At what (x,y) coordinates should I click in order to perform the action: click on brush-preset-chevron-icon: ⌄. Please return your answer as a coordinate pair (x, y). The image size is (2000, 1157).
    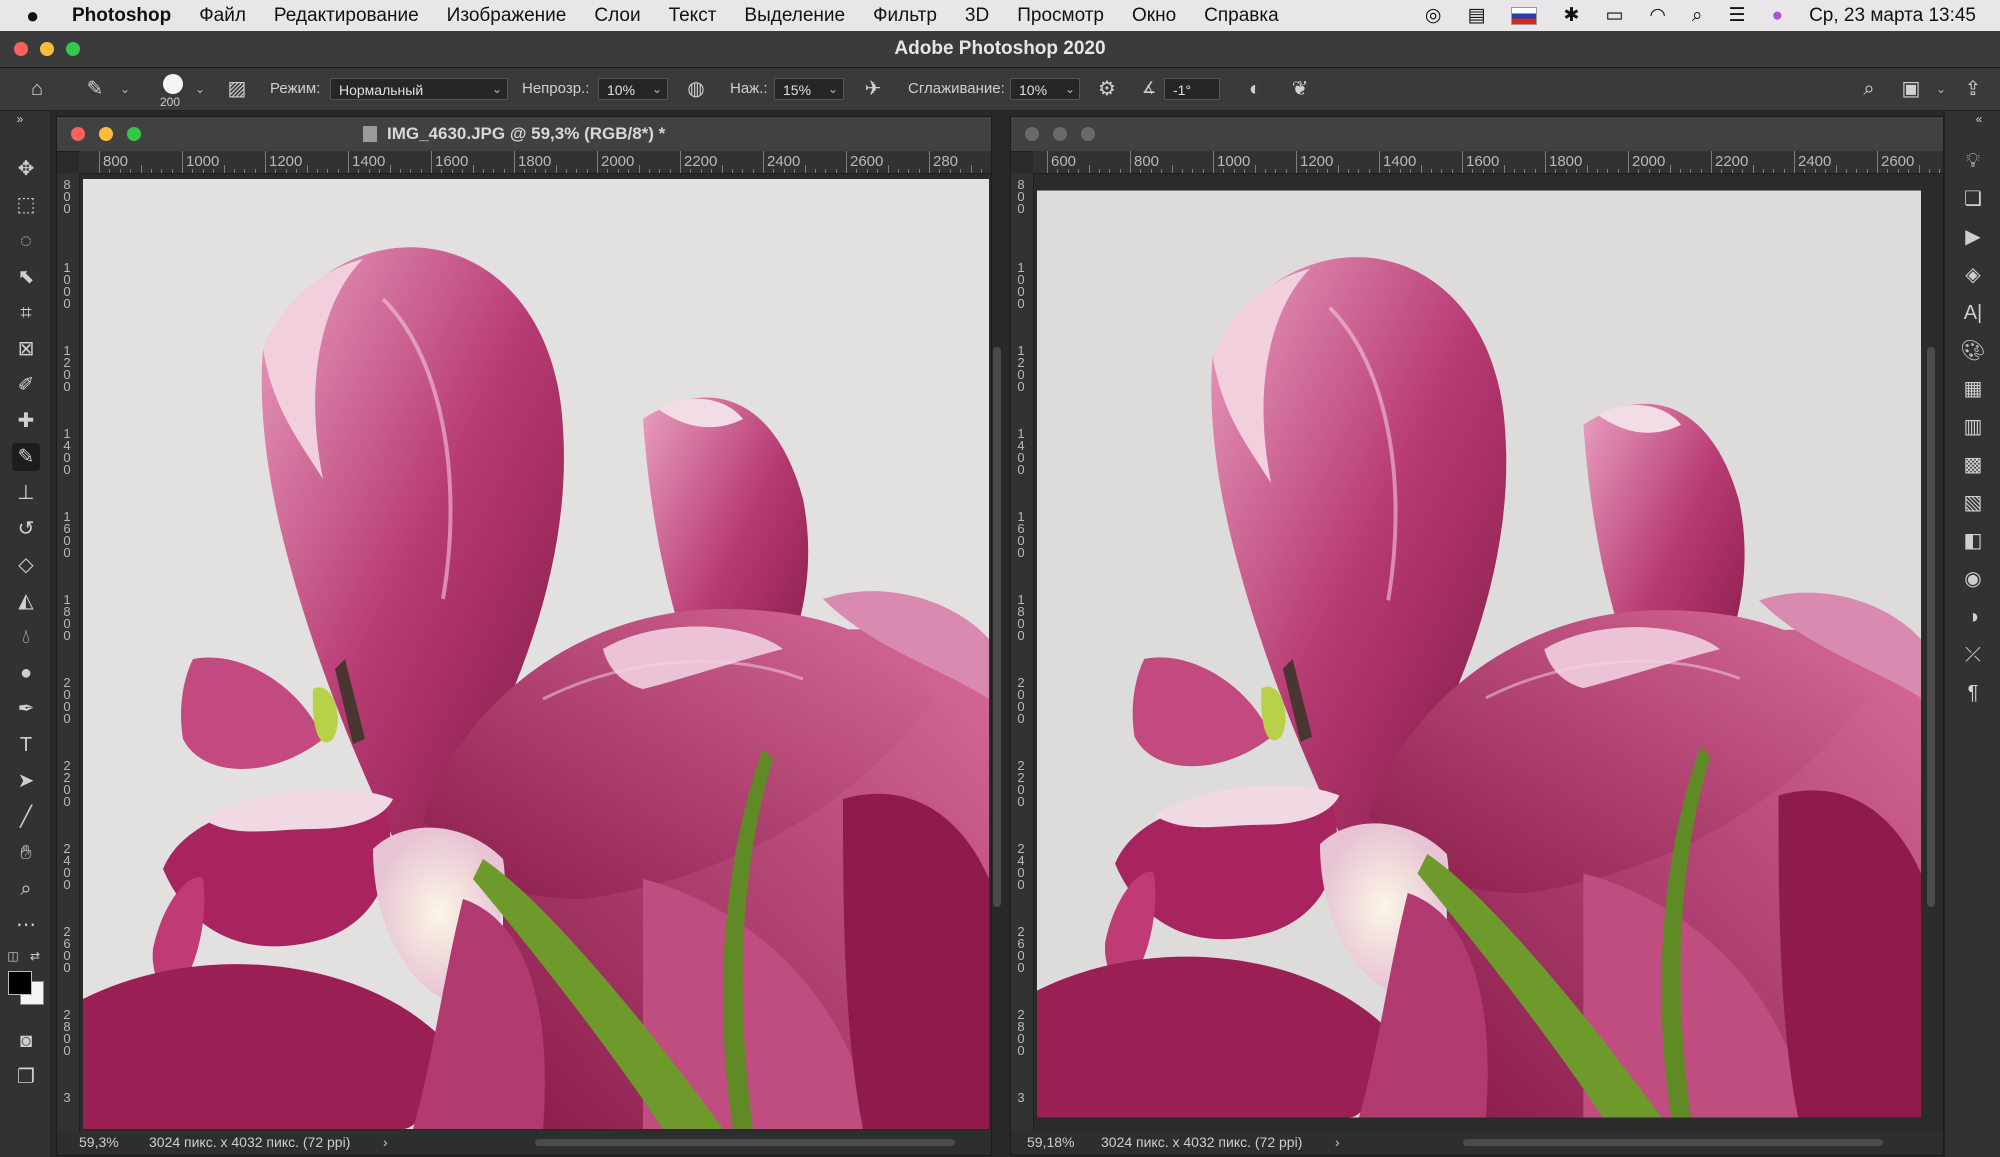
    Looking at the image, I should click on (125, 89).